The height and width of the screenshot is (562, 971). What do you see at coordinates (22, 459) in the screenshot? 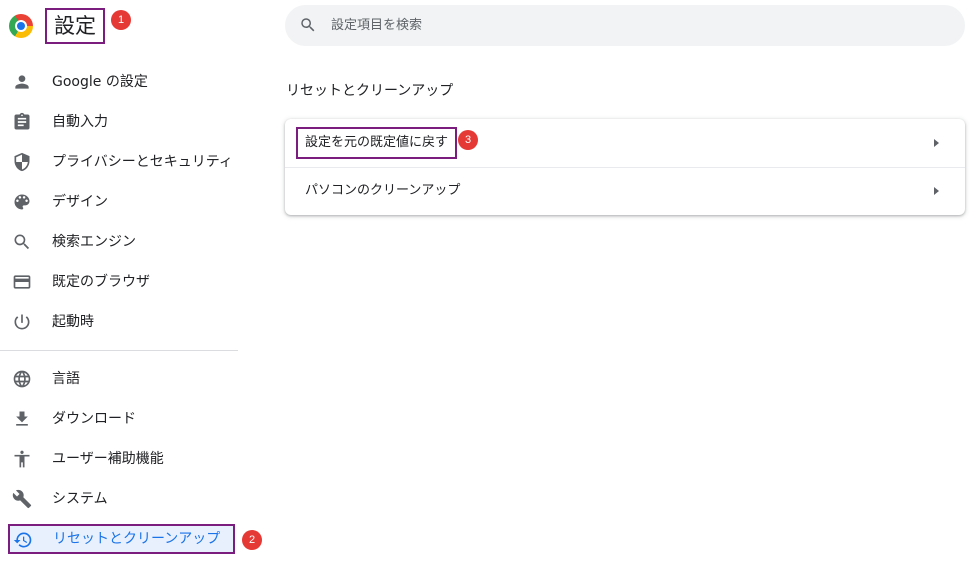
I see `accessibility-icon` at bounding box center [22, 459].